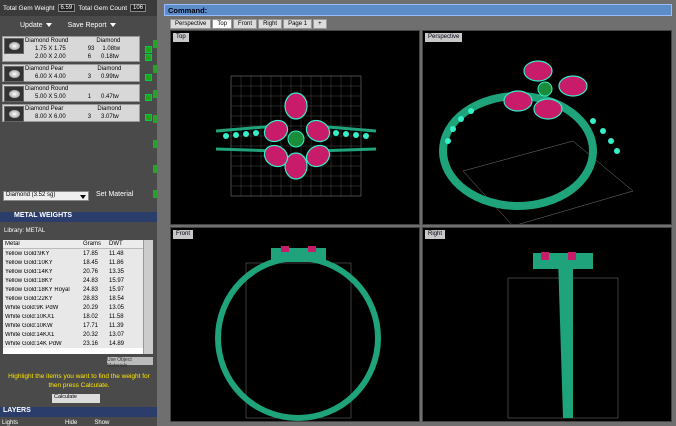 This screenshot has width=676, height=426. Describe the element at coordinates (73, 289) in the screenshot. I see `table-row: Yellow Gold:18KY Royal 24.83 15.97` at that location.